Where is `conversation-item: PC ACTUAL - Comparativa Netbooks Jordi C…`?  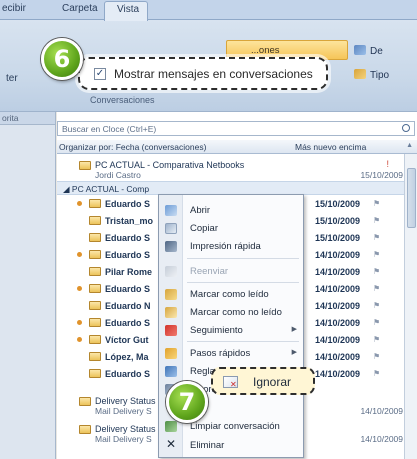 conversation-item: PC ACTUAL - Comparativa Netbooks Jordi C… is located at coordinates (237, 169).